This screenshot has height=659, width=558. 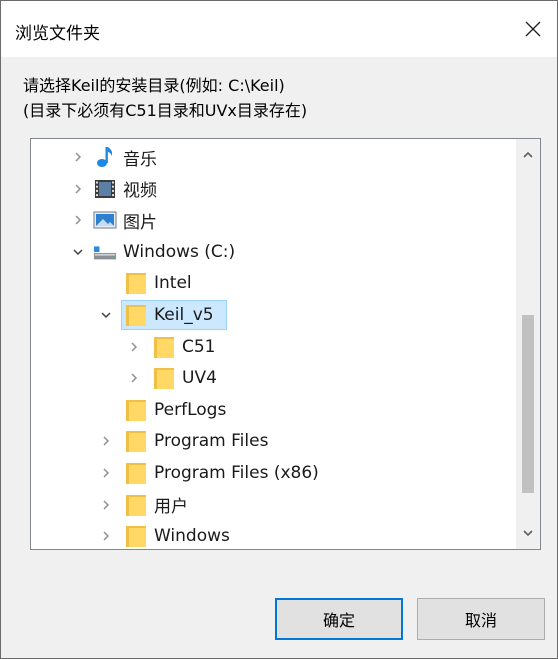 What do you see at coordinates (199, 346) in the screenshot?
I see `tree-item-label: C51` at bounding box center [199, 346].